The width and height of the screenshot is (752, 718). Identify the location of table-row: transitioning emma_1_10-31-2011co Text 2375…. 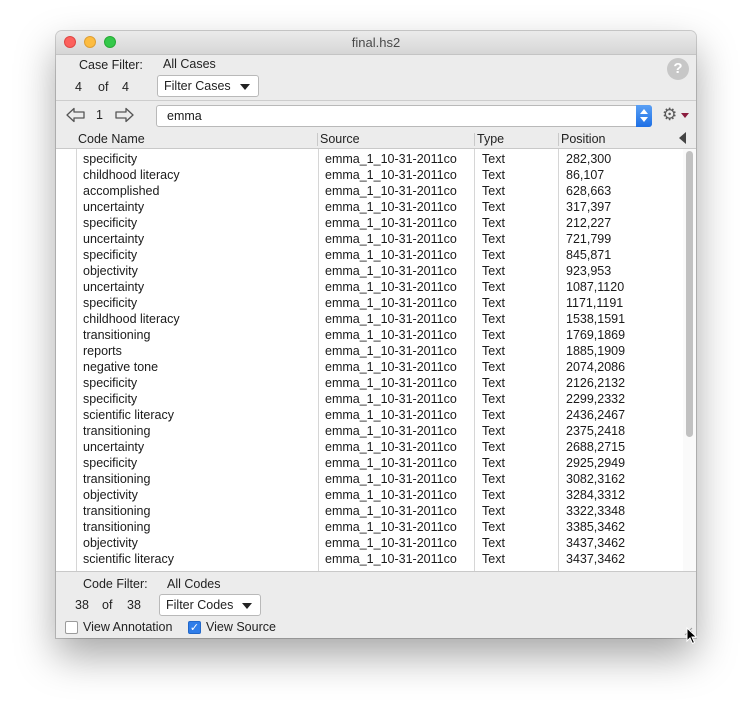
(376, 431).